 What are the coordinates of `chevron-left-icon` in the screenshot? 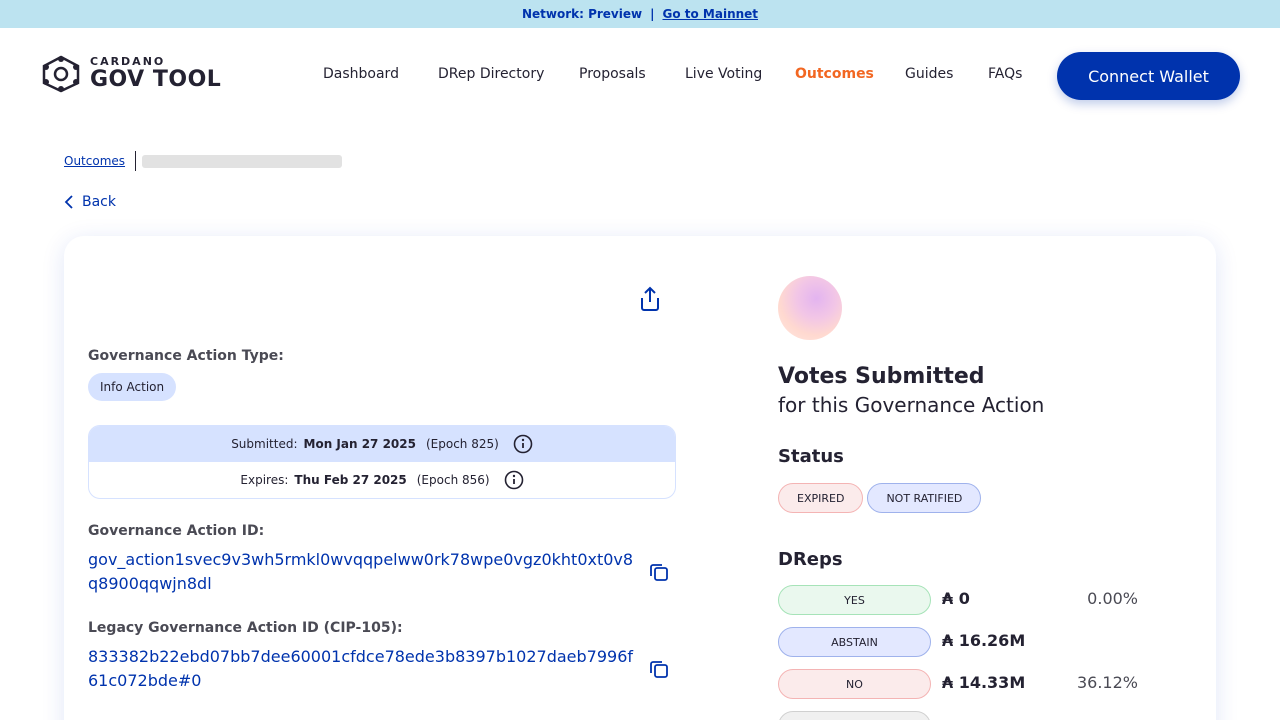 It's located at (68, 202).